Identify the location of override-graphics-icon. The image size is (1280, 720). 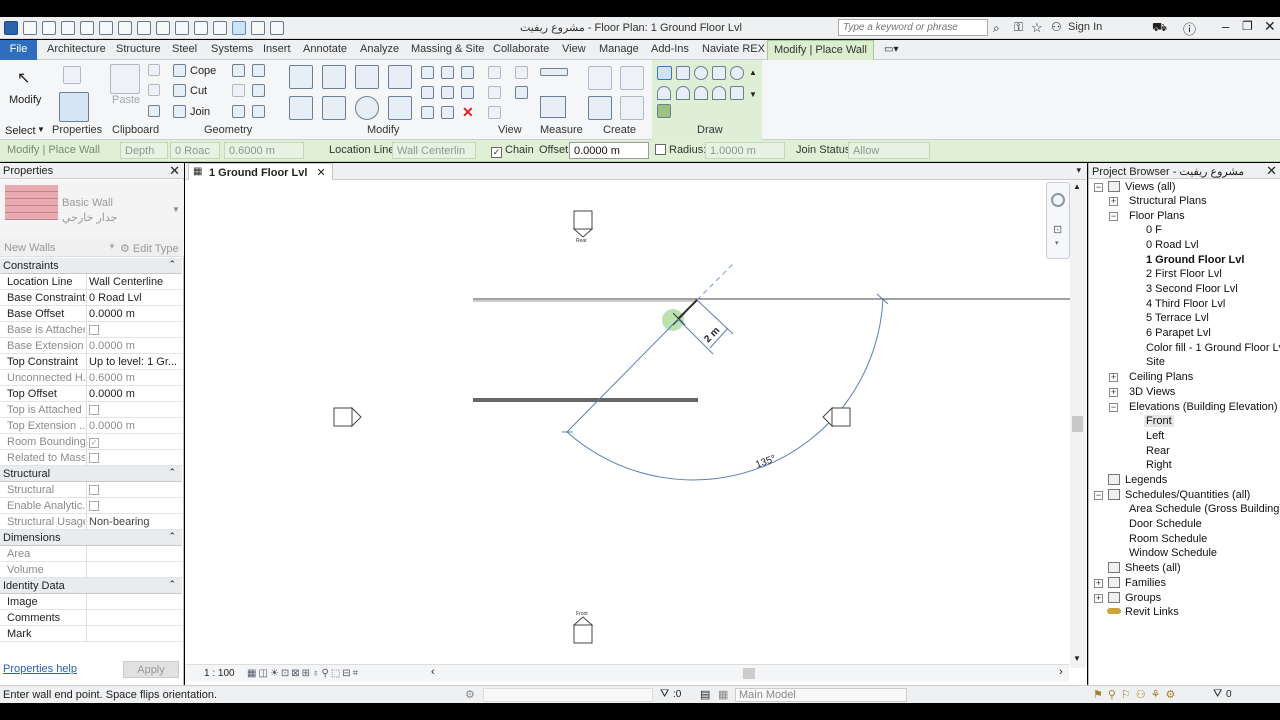
(494, 72).